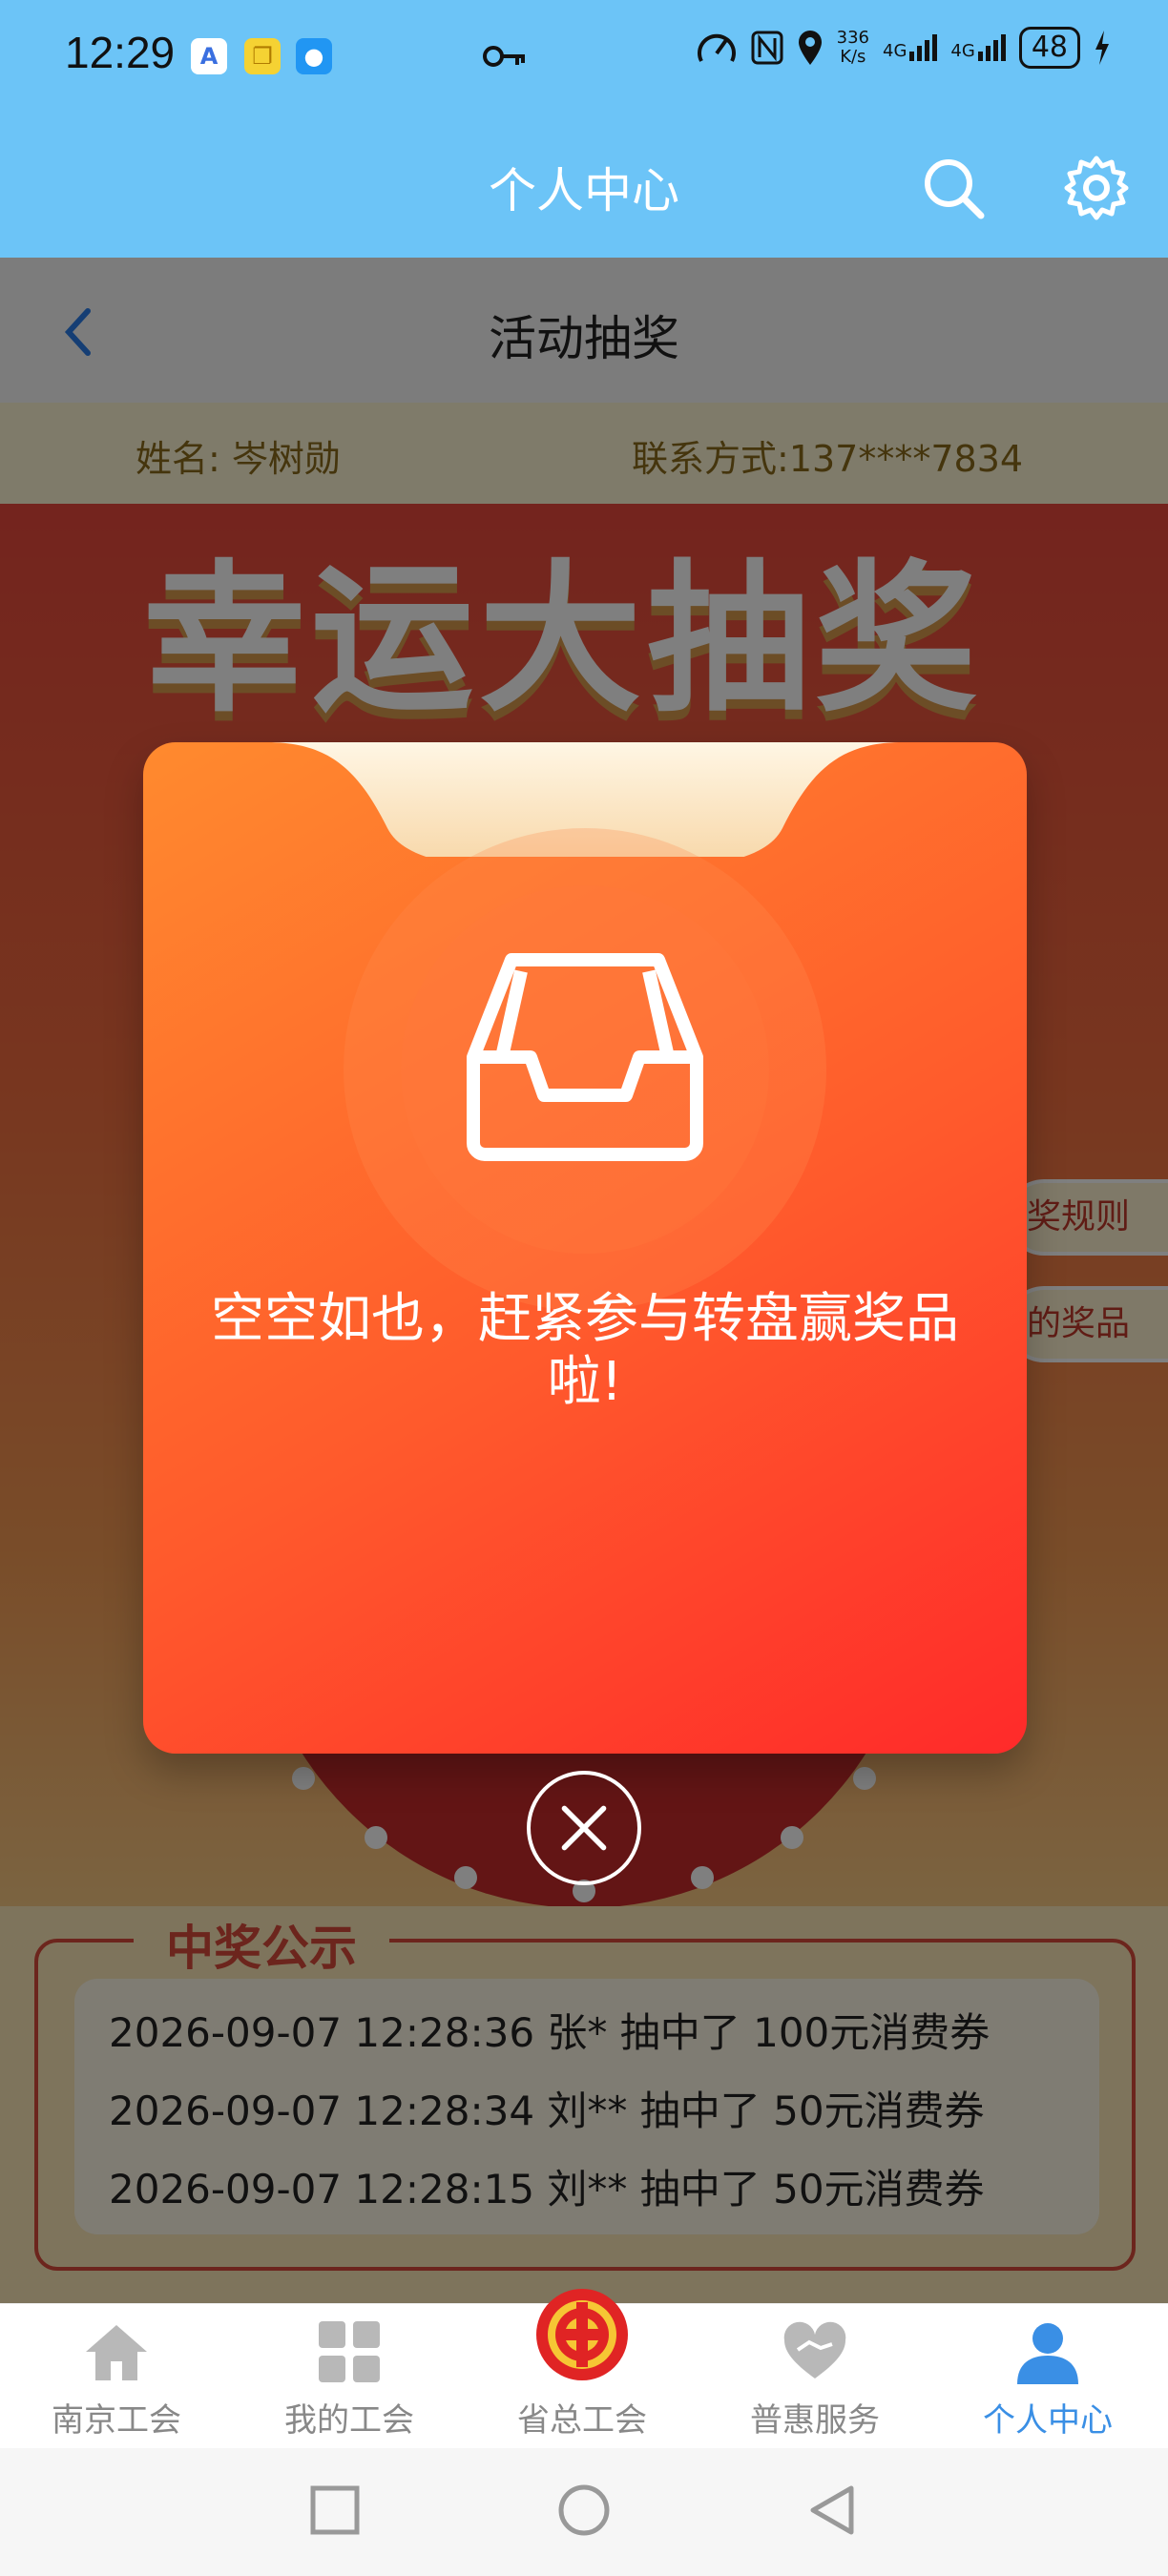 The width and height of the screenshot is (1168, 2576). I want to click on house-icon, so click(116, 2352).